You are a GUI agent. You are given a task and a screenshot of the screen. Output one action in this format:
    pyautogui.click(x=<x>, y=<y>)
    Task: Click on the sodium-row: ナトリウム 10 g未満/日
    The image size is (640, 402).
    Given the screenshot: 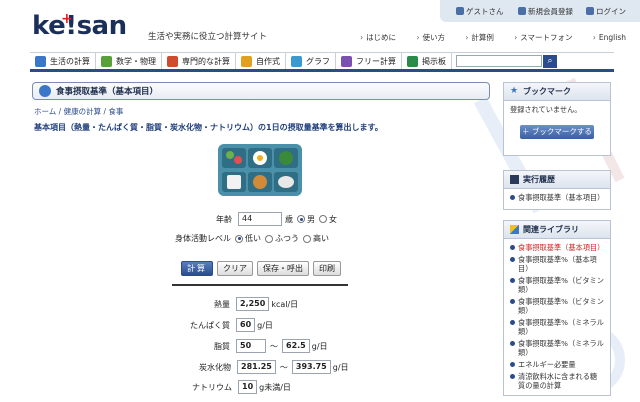 What is the action you would take?
    pyautogui.click(x=241, y=387)
    